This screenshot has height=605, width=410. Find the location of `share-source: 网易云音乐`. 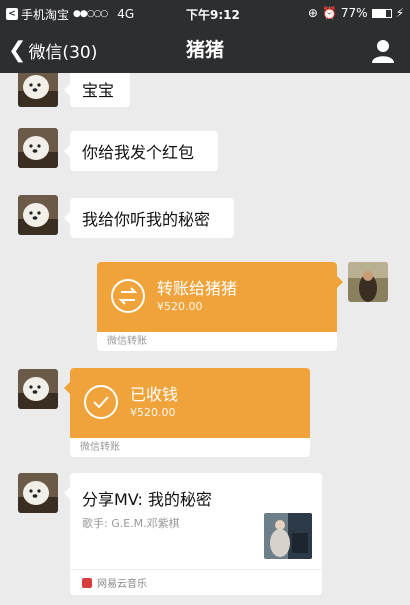

share-source: 网易云音乐 is located at coordinates (114, 582).